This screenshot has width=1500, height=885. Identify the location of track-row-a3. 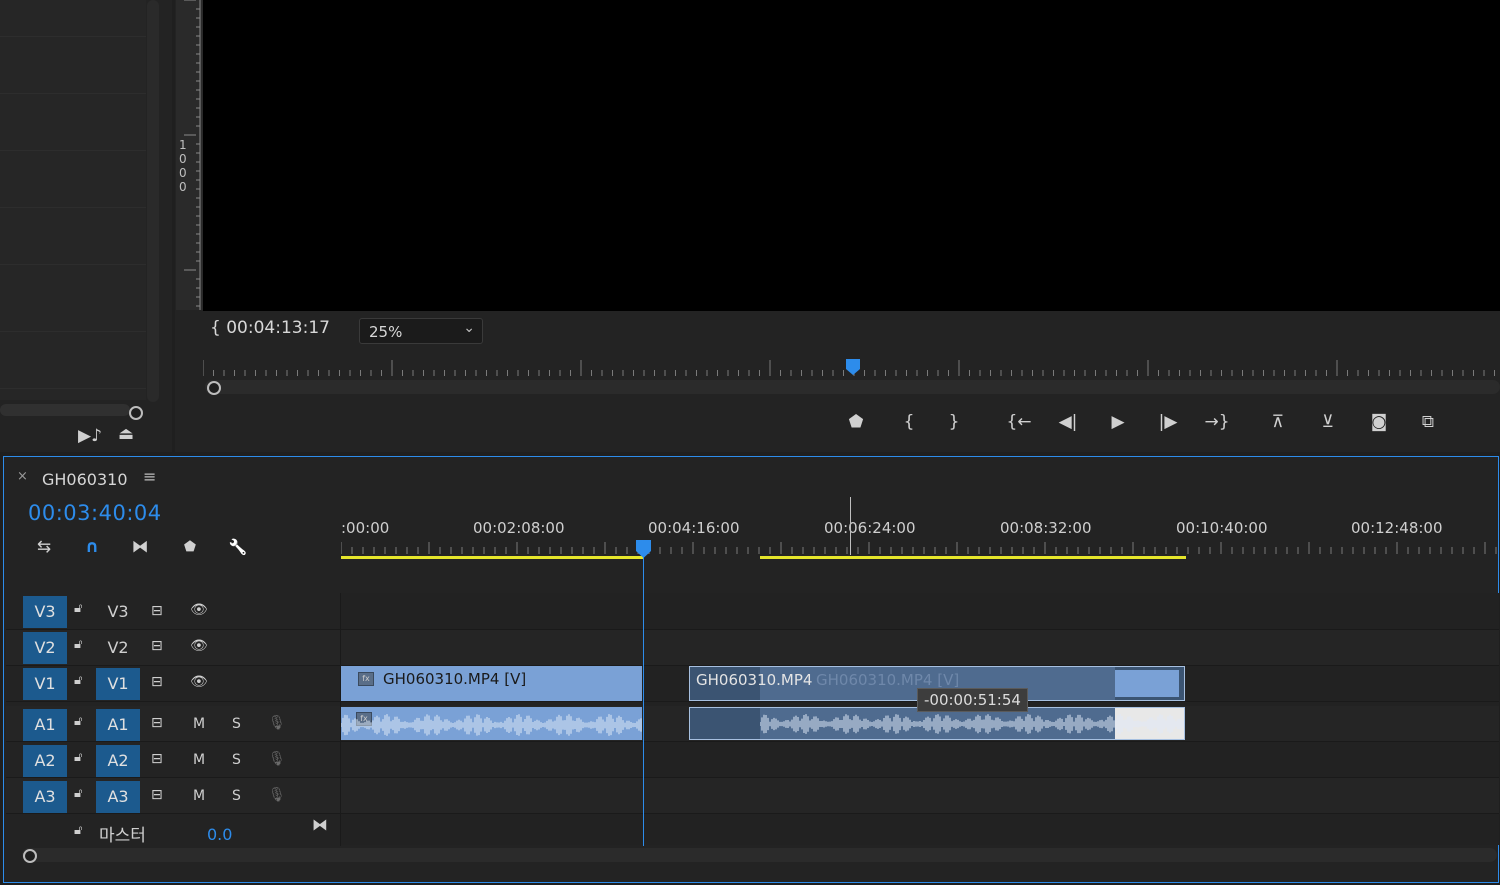
(752, 796).